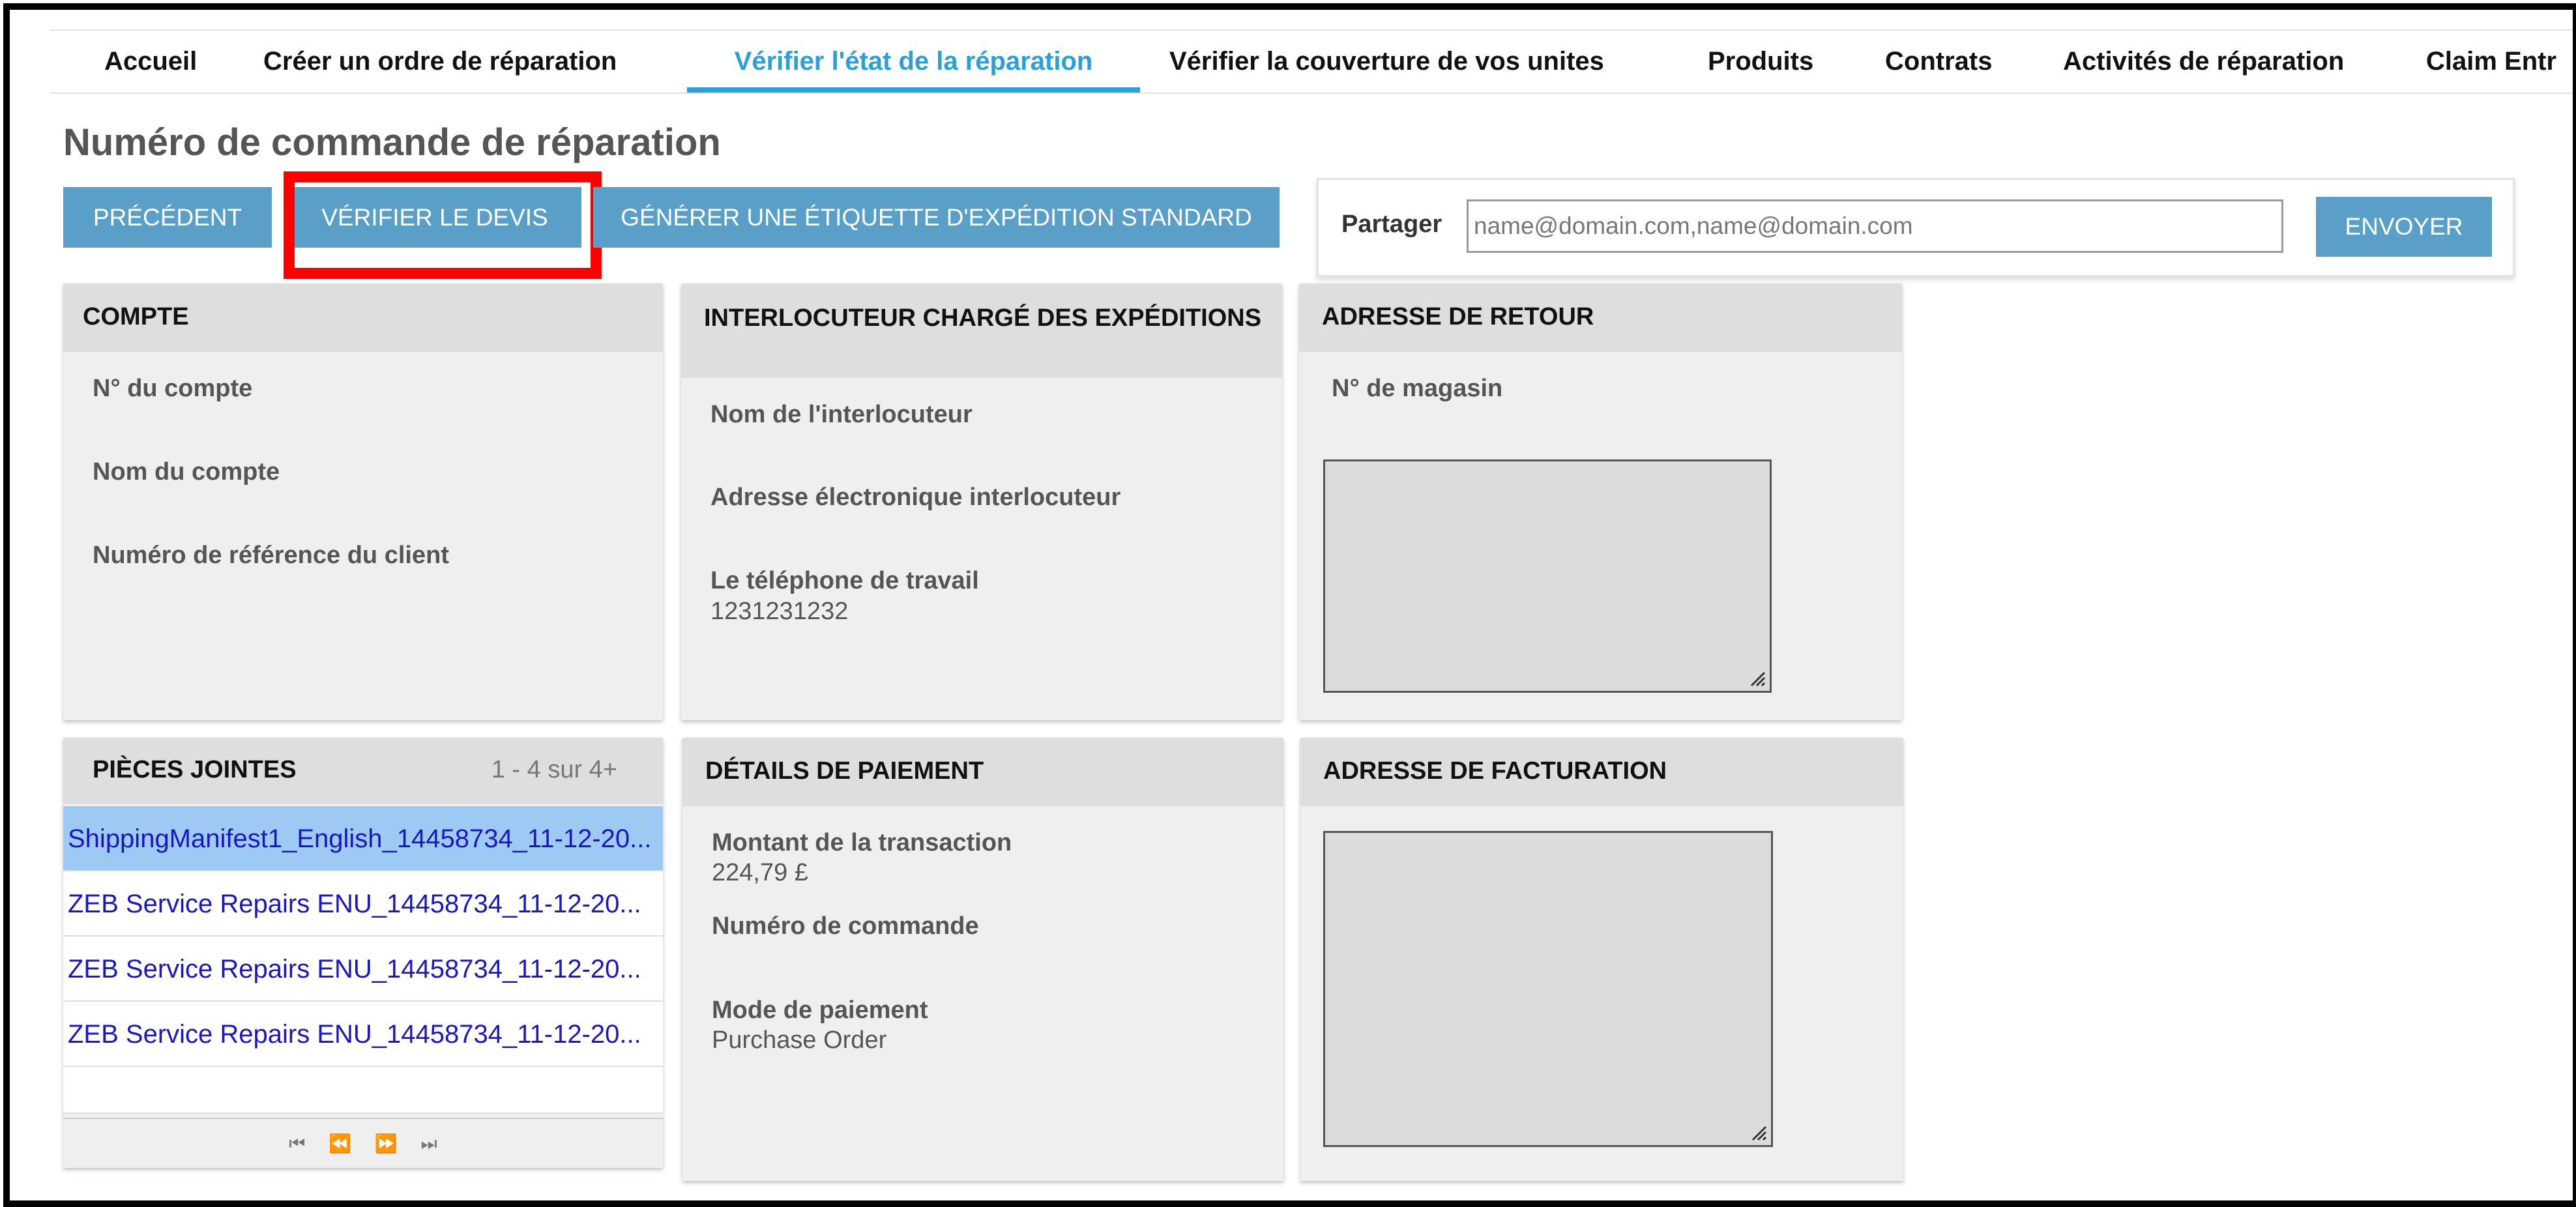  I want to click on transaction-amount-label: Montant de la transaction, so click(862, 843).